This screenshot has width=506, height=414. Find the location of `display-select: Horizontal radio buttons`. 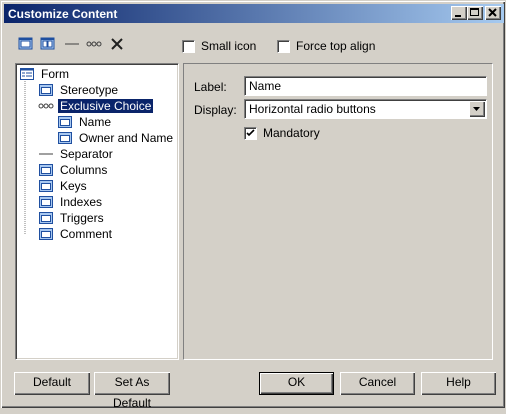

display-select: Horizontal radio buttons is located at coordinates (365, 109).